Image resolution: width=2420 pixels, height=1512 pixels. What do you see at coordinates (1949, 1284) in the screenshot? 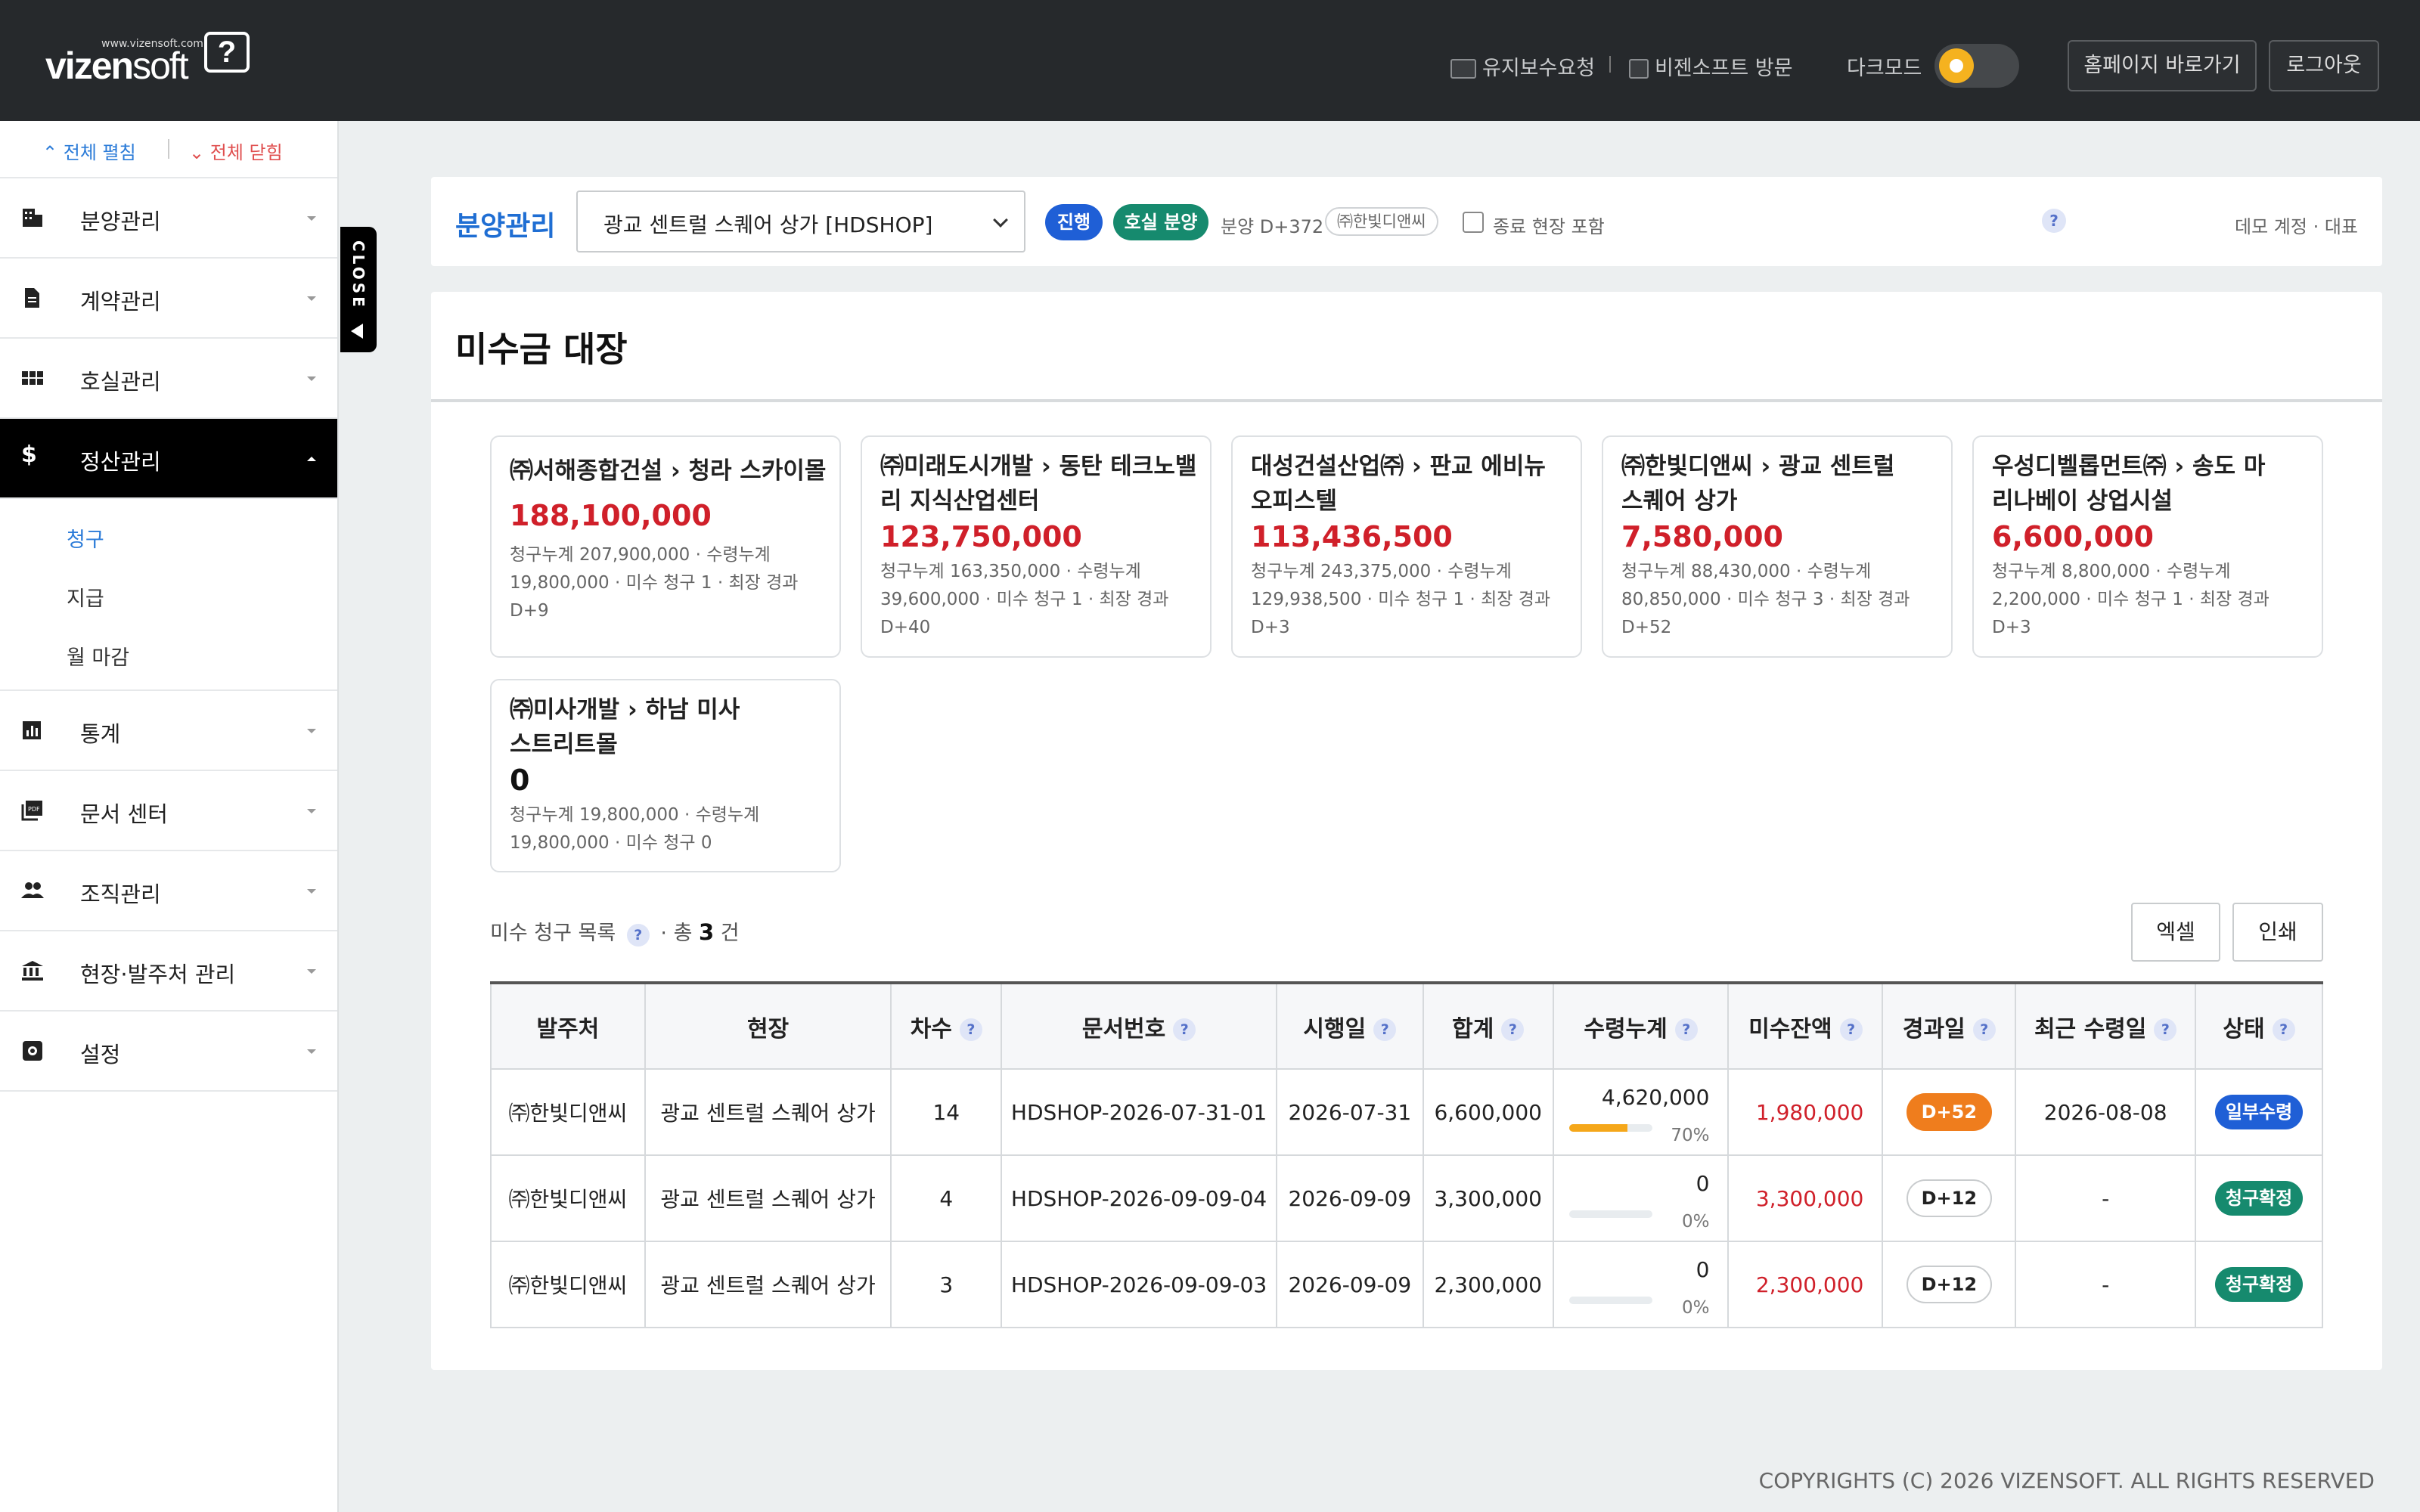
I see `cell-elapsed: D+12` at bounding box center [1949, 1284].